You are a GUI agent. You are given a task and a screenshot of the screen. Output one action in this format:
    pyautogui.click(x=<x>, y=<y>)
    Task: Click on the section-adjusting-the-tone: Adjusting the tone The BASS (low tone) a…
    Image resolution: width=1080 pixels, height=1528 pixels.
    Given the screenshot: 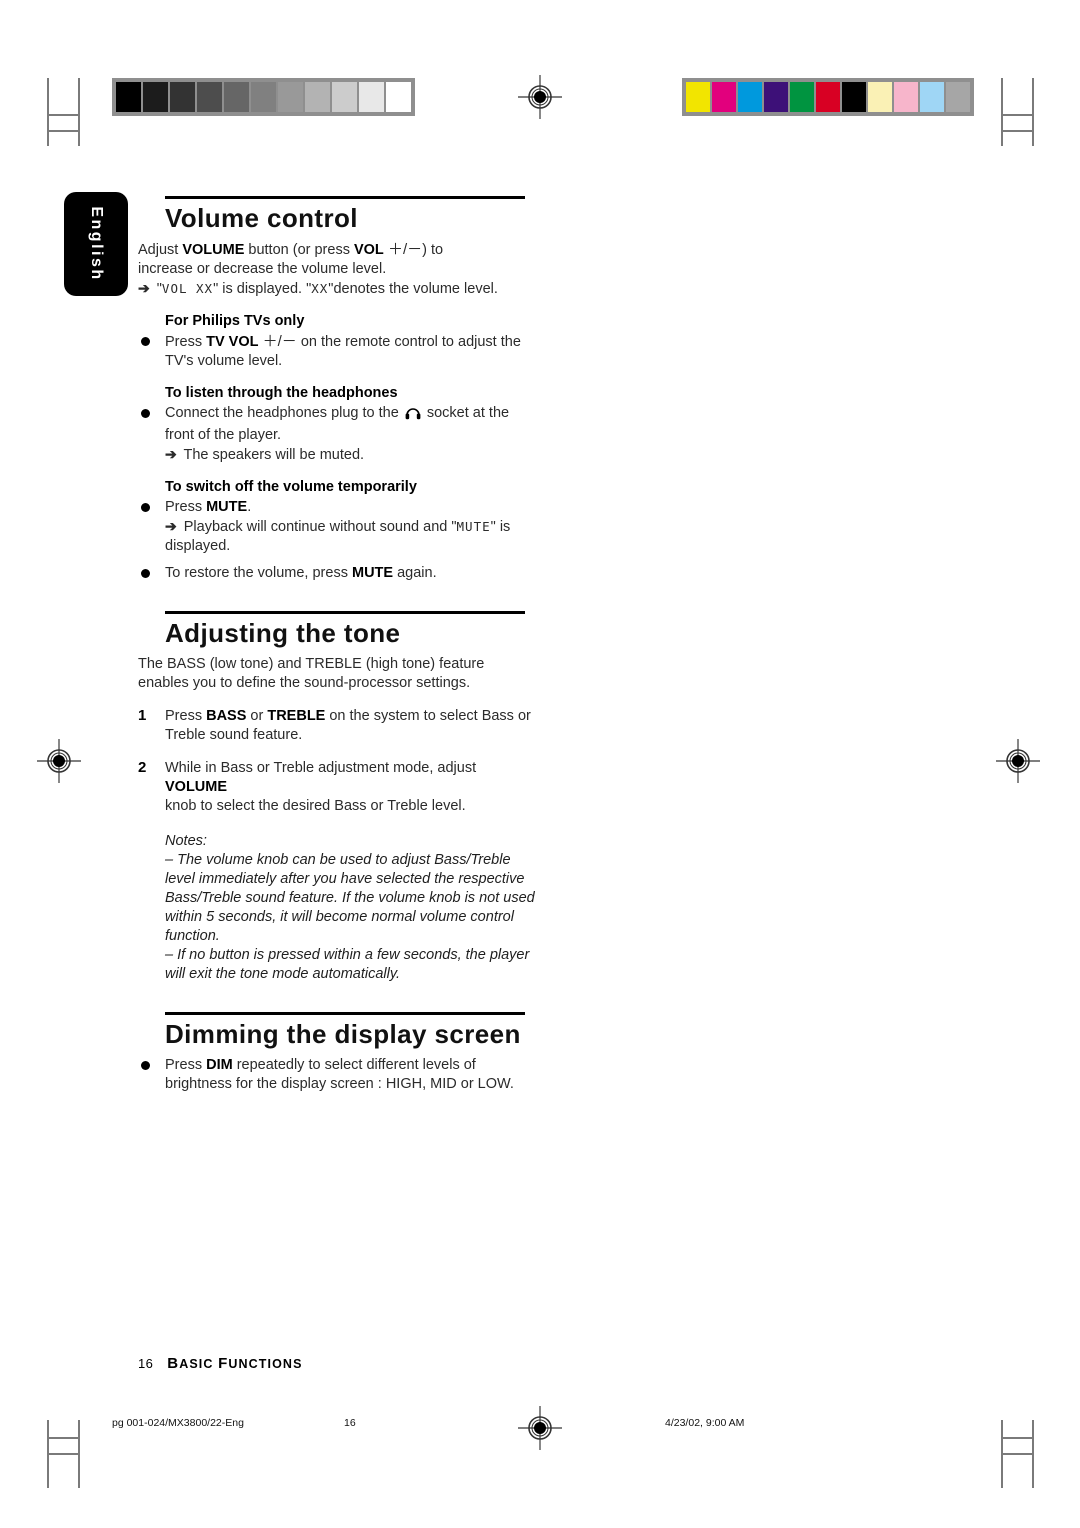 What is the action you would take?
    pyautogui.click(x=338, y=797)
    